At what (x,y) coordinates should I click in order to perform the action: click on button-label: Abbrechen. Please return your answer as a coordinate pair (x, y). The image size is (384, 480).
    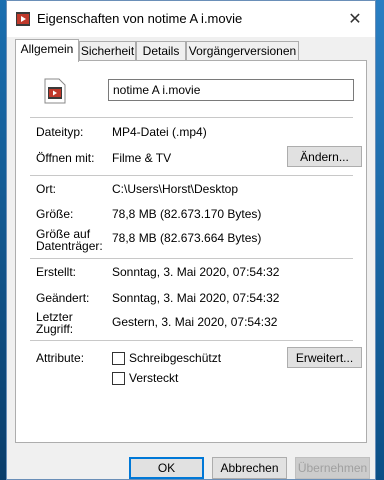
    Looking at the image, I should click on (249, 468).